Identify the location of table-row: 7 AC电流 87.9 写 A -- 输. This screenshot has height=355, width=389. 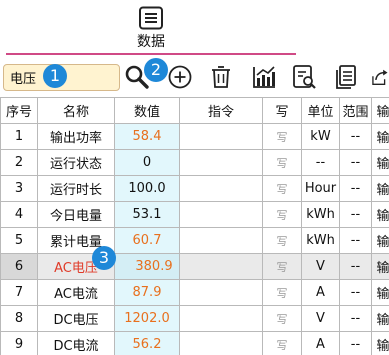
(194, 292).